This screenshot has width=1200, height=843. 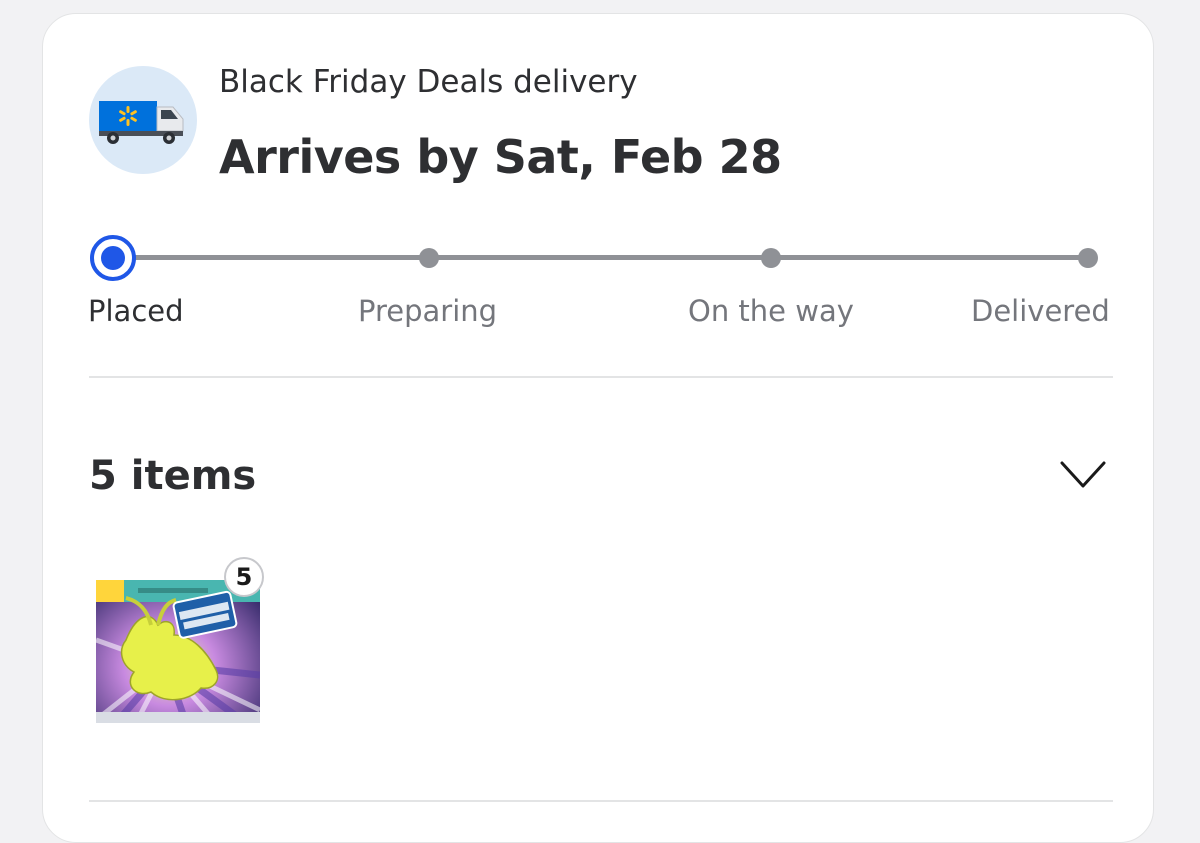 What do you see at coordinates (601, 257) in the screenshot?
I see `tracker-line` at bounding box center [601, 257].